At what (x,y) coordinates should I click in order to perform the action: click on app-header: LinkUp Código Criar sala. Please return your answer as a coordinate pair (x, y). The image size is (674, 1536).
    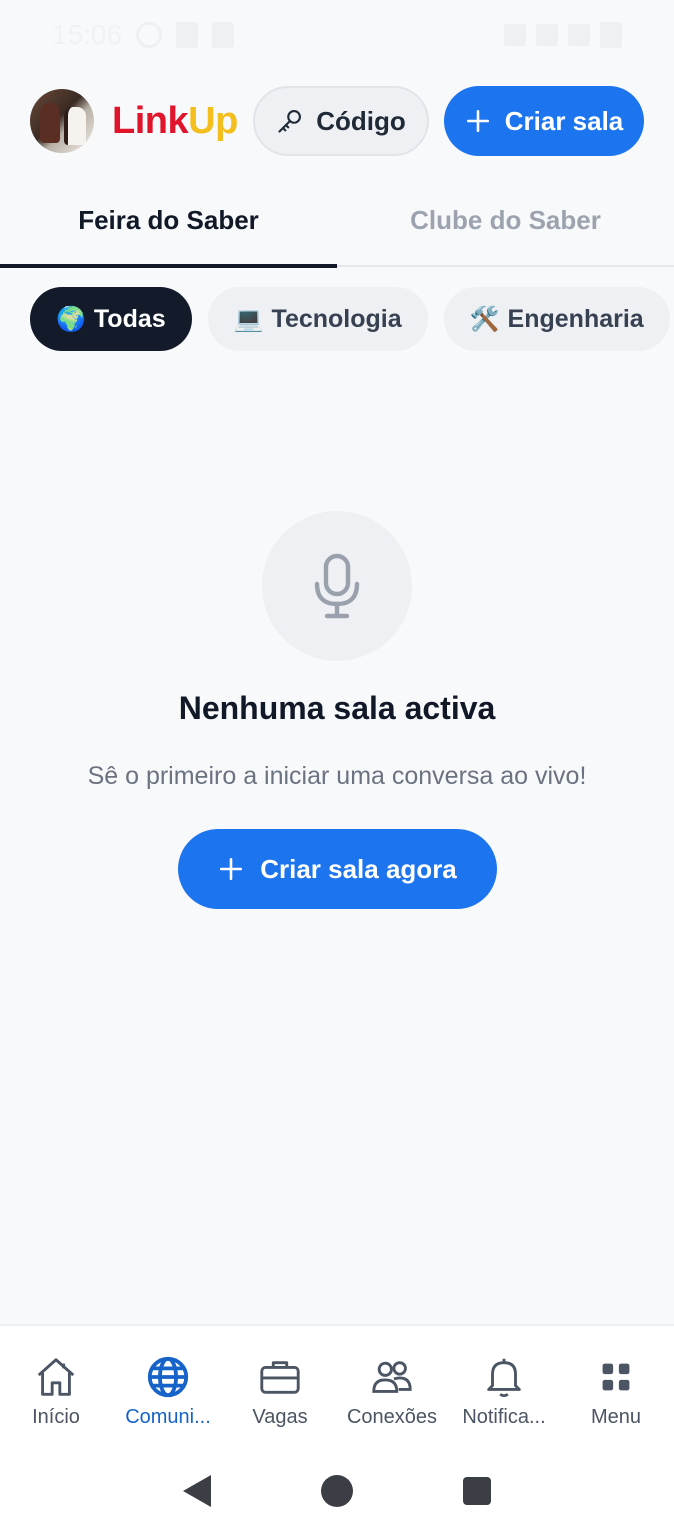
    Looking at the image, I should click on (337, 121).